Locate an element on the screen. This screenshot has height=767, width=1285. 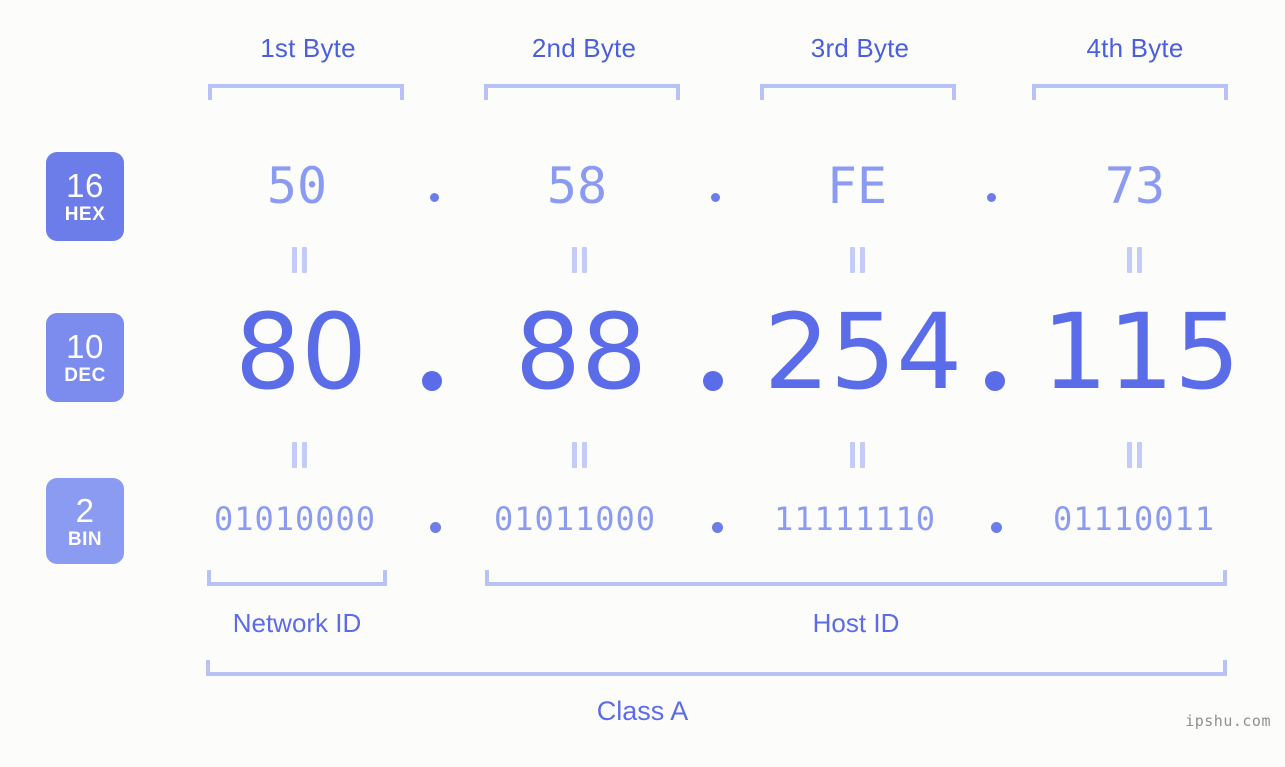
base-badge-bin: 2 BIN is located at coordinates (85, 521).